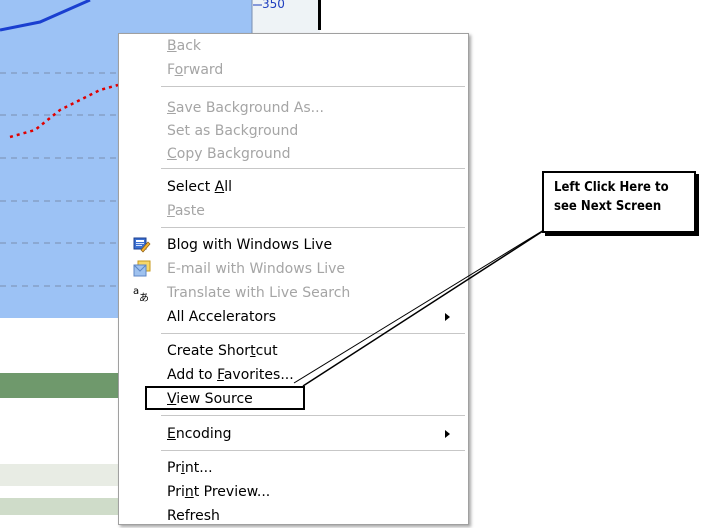 The width and height of the screenshot is (702, 528). I want to click on callout-box: Left Click Here to see Next Screen, so click(619, 202).